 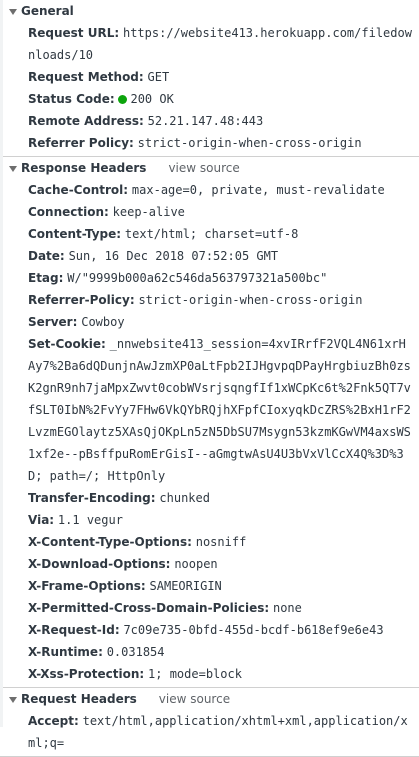 I want to click on header-key: Connection:, so click(x=68, y=212).